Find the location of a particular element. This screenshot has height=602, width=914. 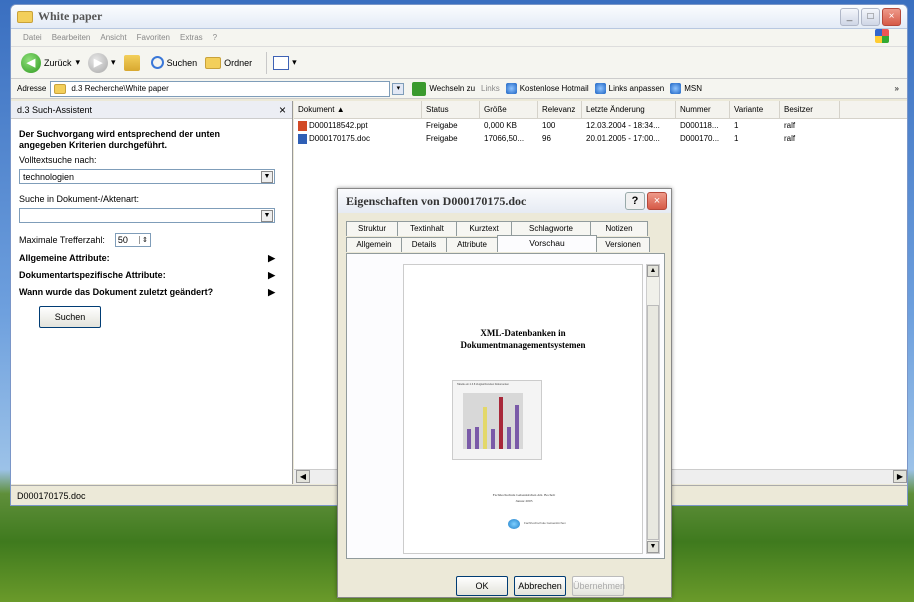

address-value: d.3 Recherche\White paper is located at coordinates (120, 88).